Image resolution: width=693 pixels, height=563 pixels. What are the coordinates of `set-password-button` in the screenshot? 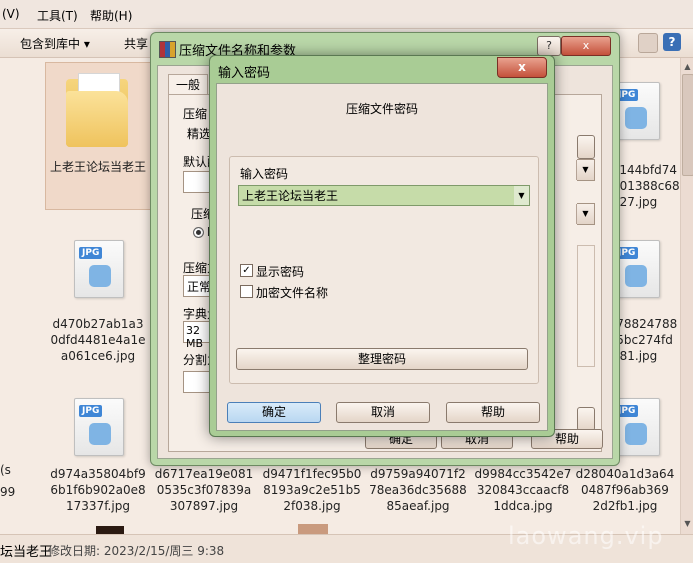 It's located at (586, 419).